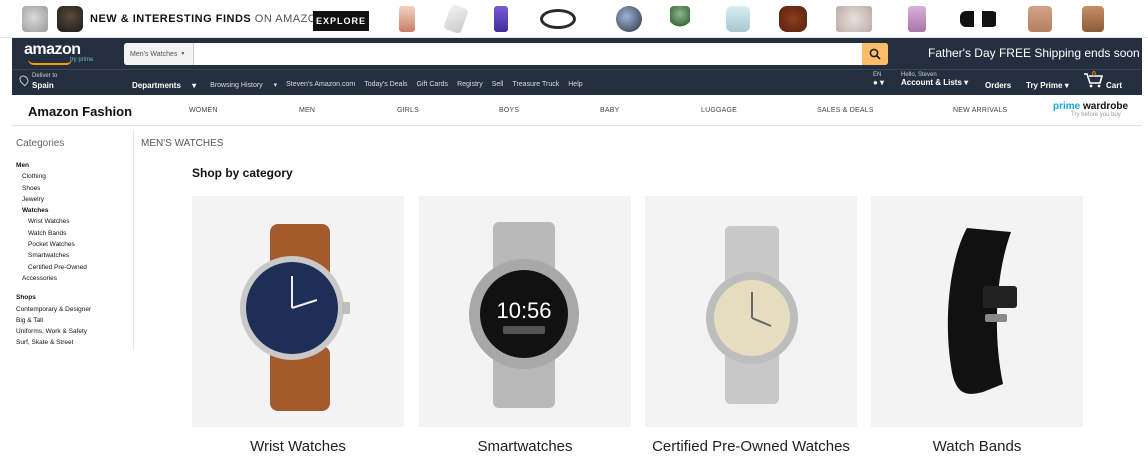 Image resolution: width=1148 pixels, height=475 pixels. I want to click on prime-wardrobe-logo: prime wardrobe Try before you buy, so click(1090, 109).